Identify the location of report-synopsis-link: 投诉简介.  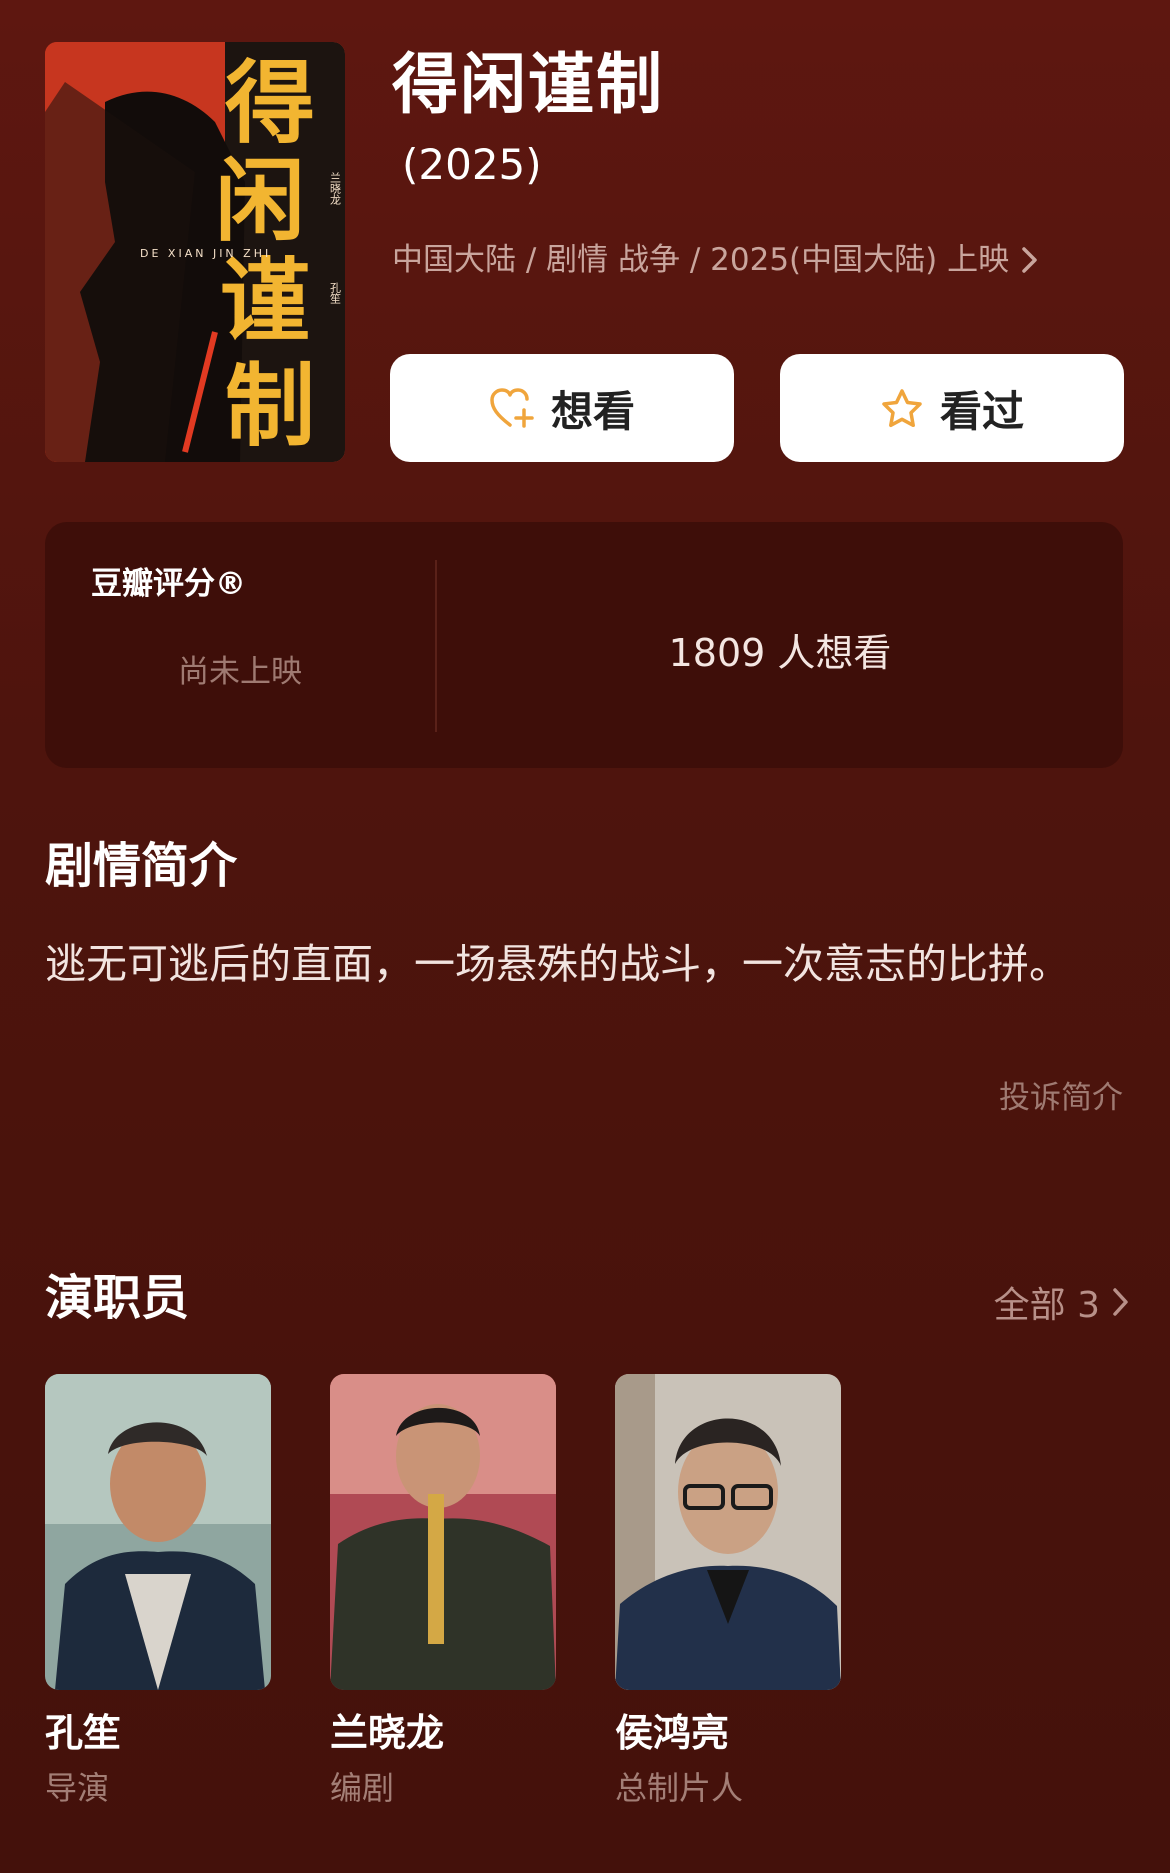
(1061, 1094).